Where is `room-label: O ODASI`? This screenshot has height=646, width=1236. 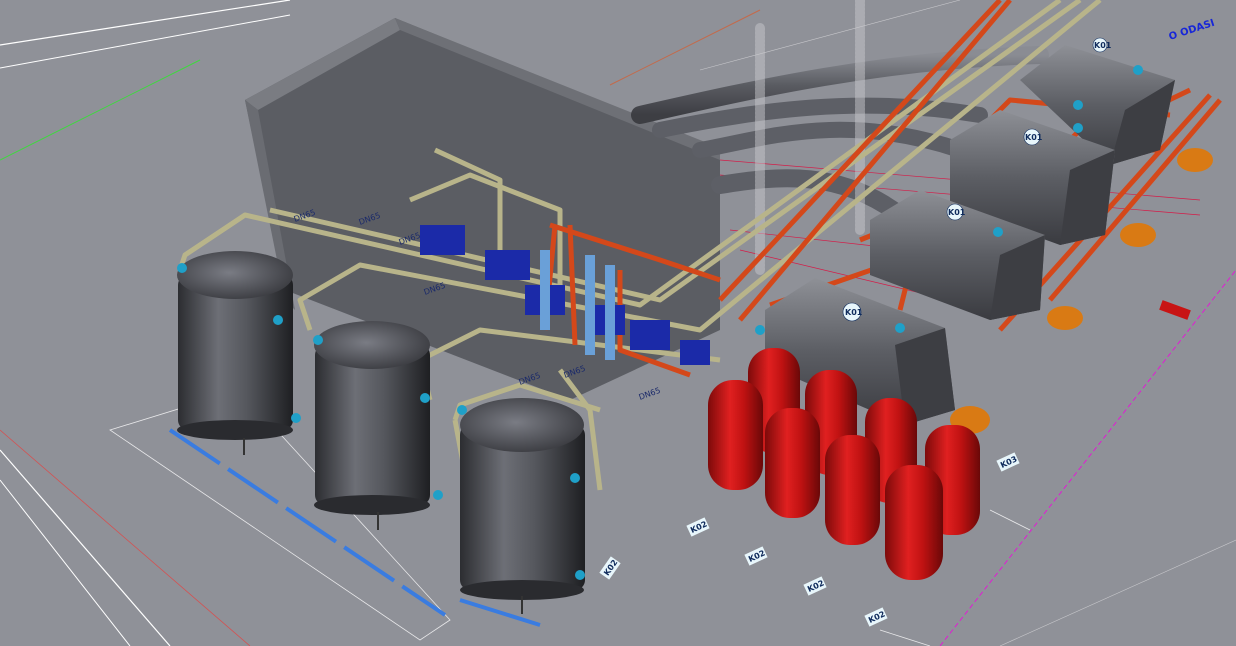
room-label: O ODASI is located at coordinates (1192, 30).